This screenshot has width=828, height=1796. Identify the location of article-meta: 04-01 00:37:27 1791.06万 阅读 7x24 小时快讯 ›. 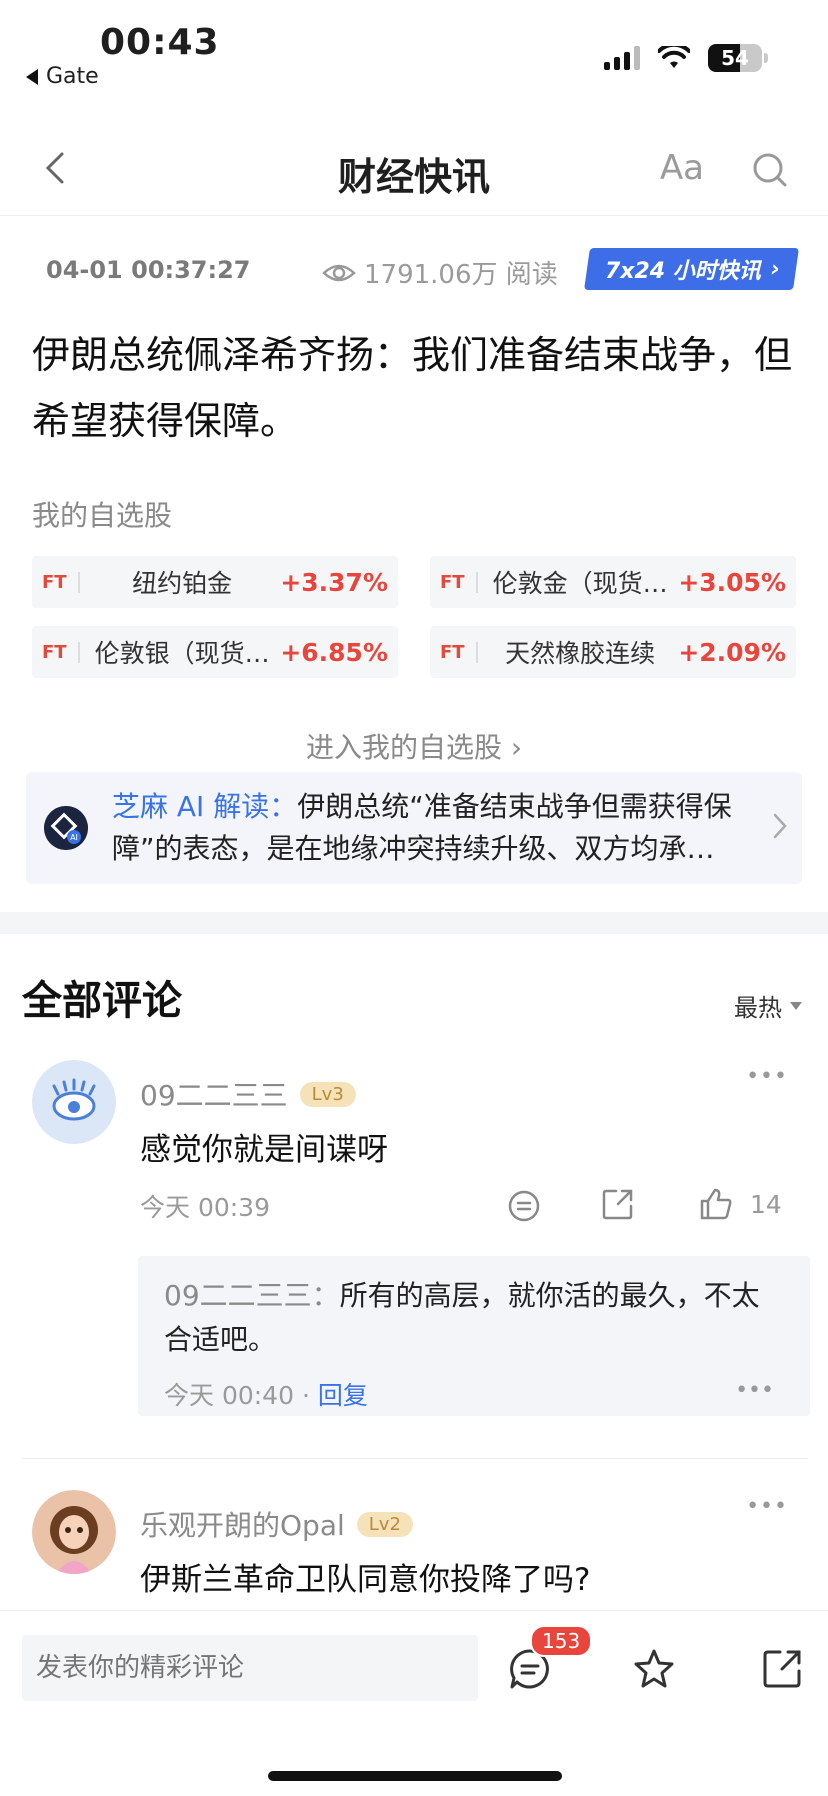
(422, 271).